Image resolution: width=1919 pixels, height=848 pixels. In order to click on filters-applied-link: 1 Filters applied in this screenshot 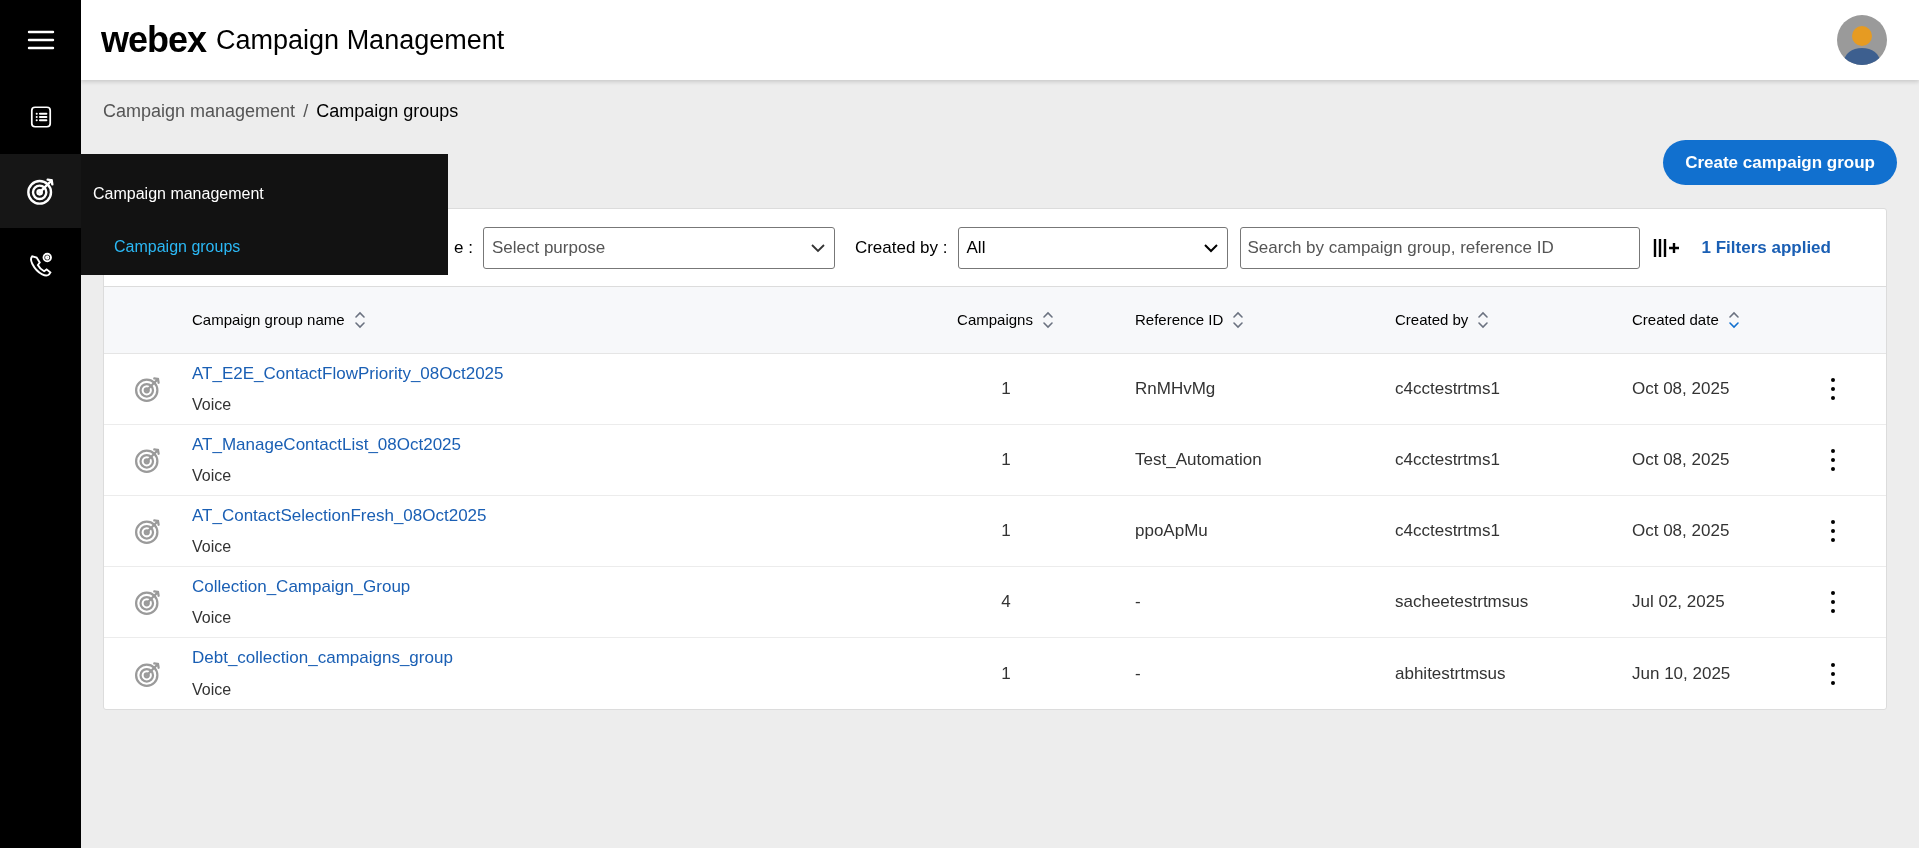, I will do `click(1766, 247)`.